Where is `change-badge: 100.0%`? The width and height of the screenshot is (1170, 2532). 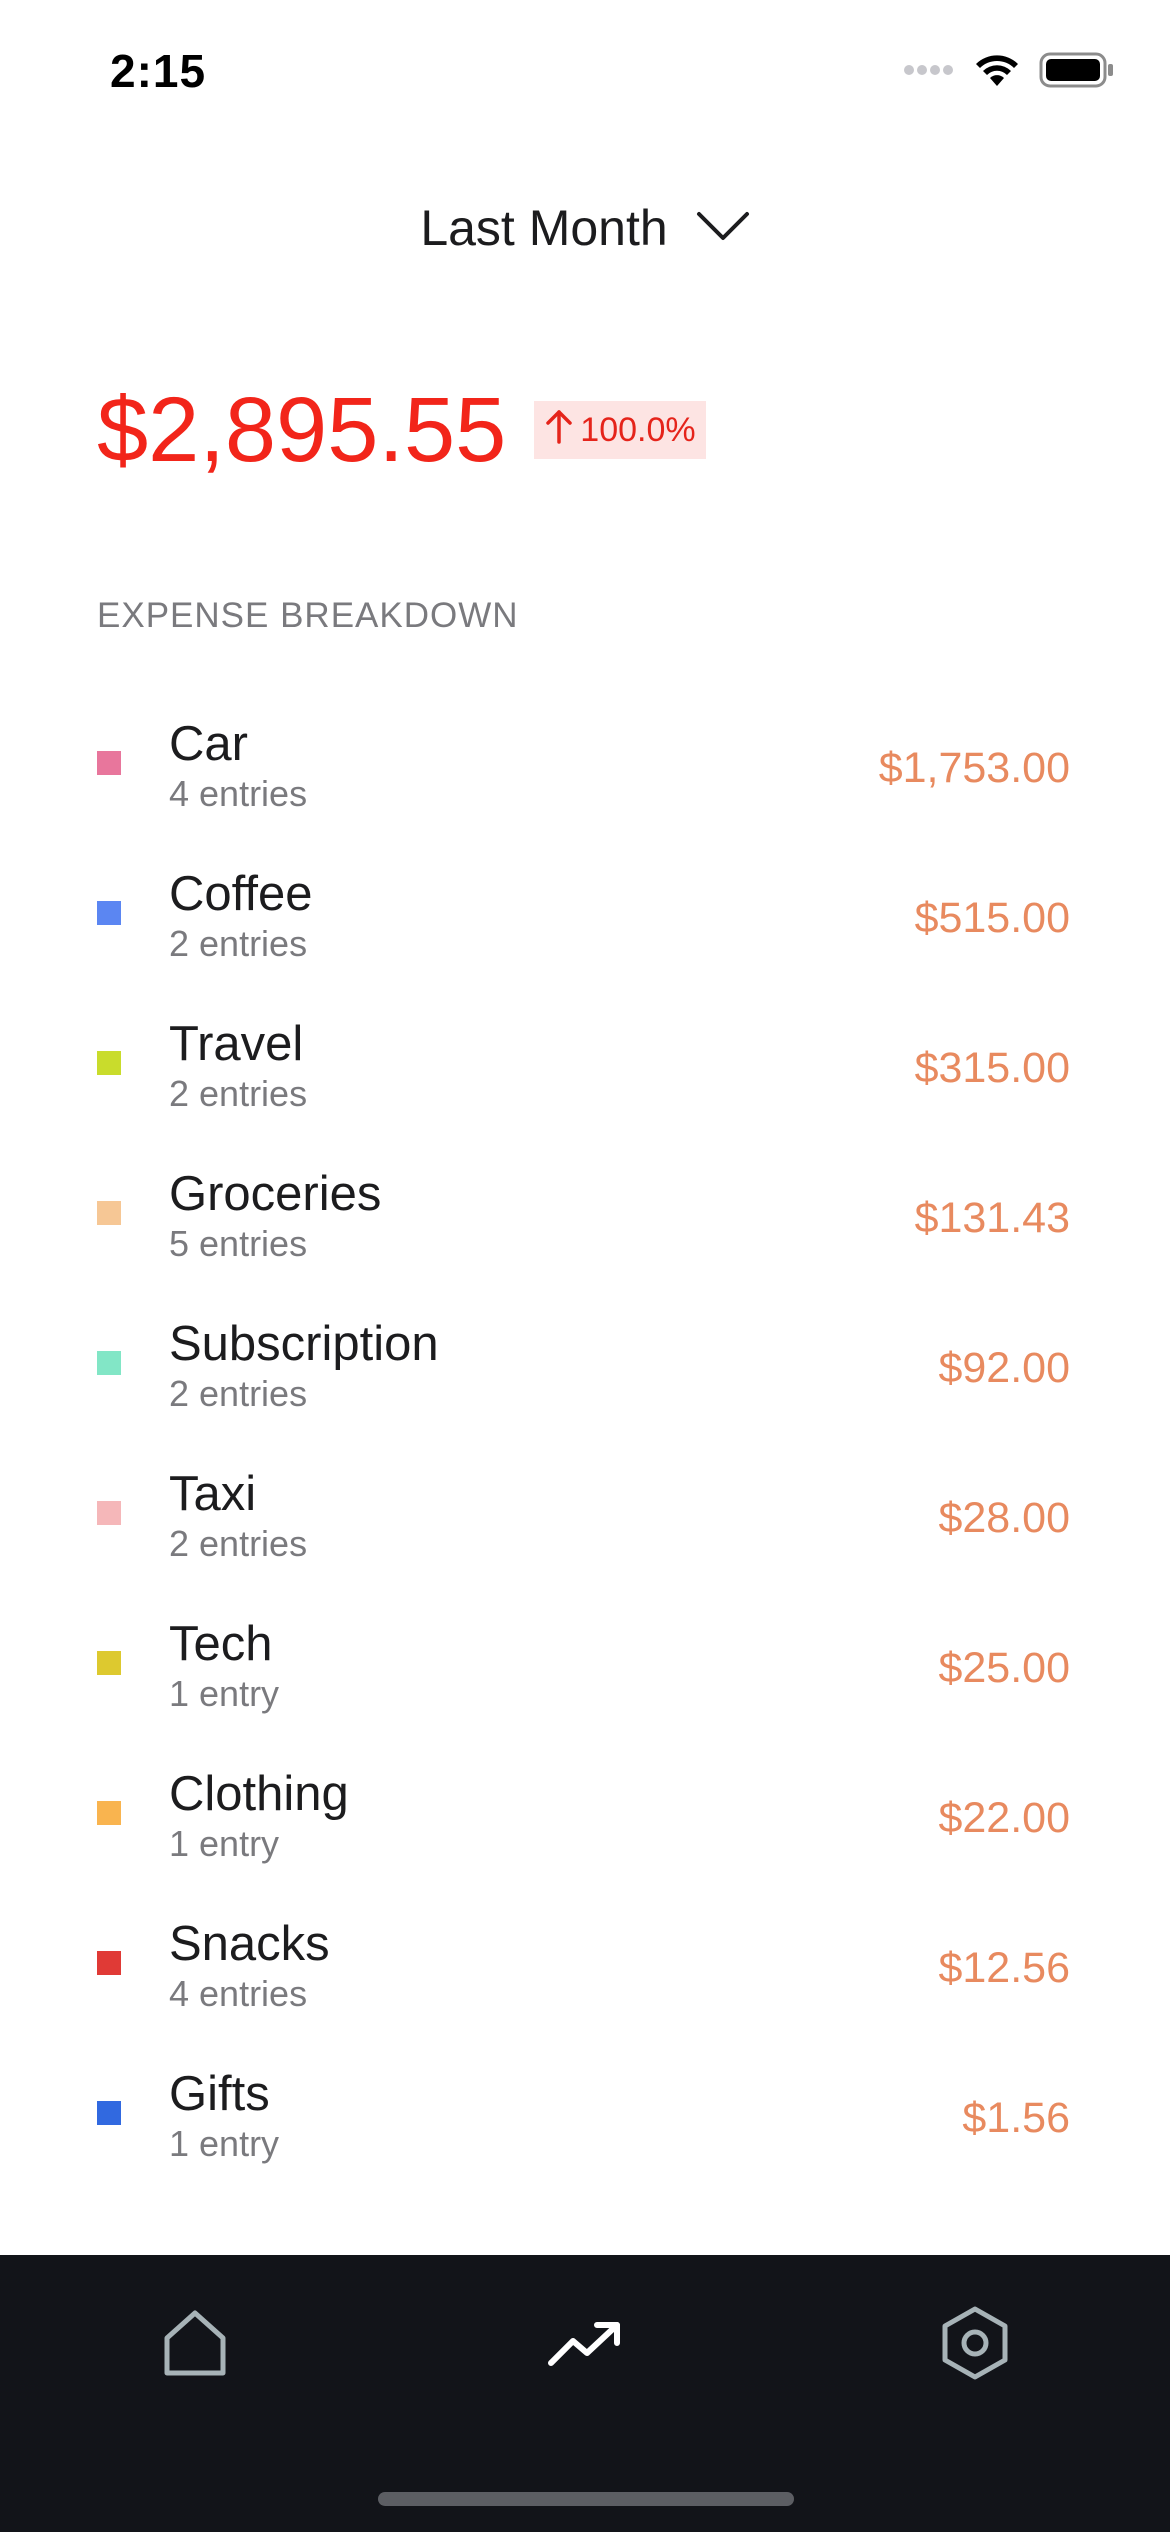
change-badge: 100.0% is located at coordinates (620, 430).